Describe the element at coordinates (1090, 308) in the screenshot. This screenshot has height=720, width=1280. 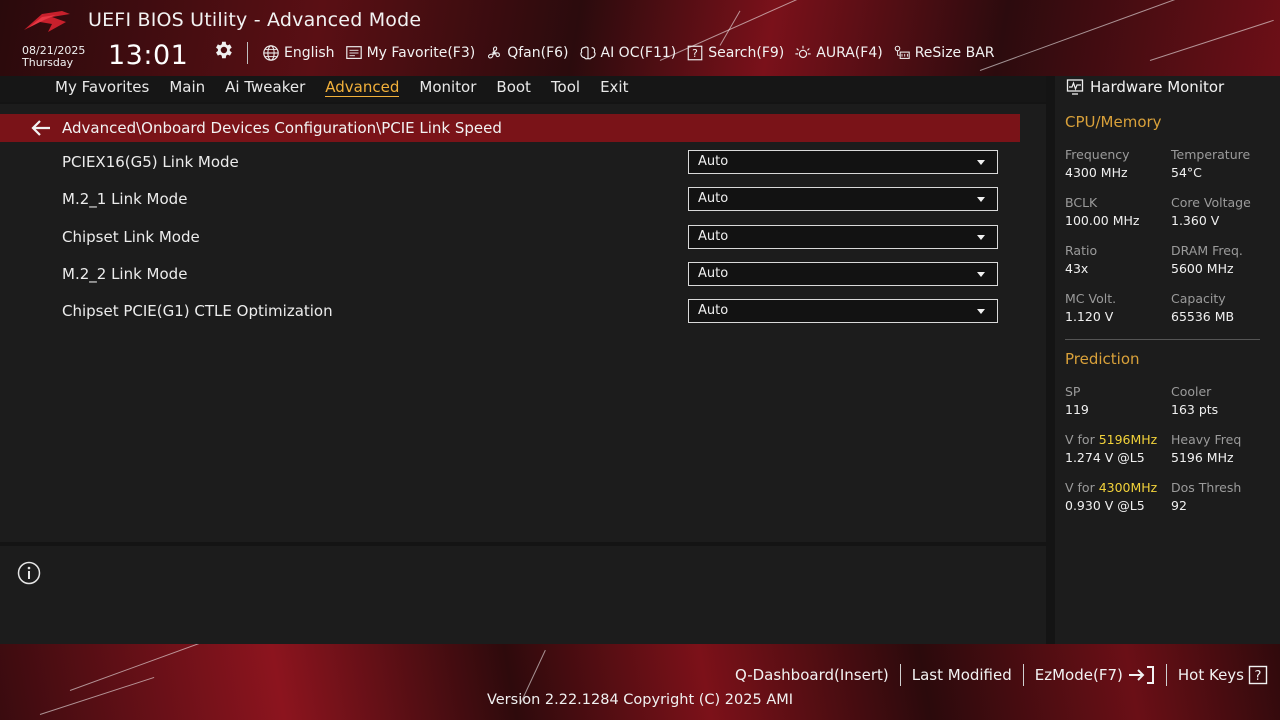
I see `hw-mc-volt: MC Volt. 1.120 V` at that location.